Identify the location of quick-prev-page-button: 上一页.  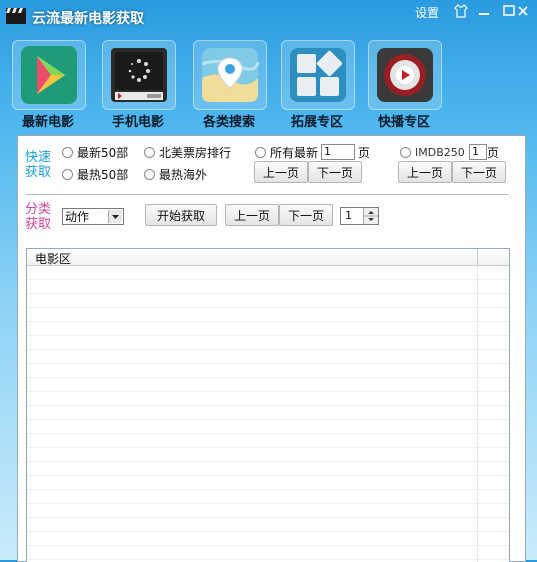
(281, 172).